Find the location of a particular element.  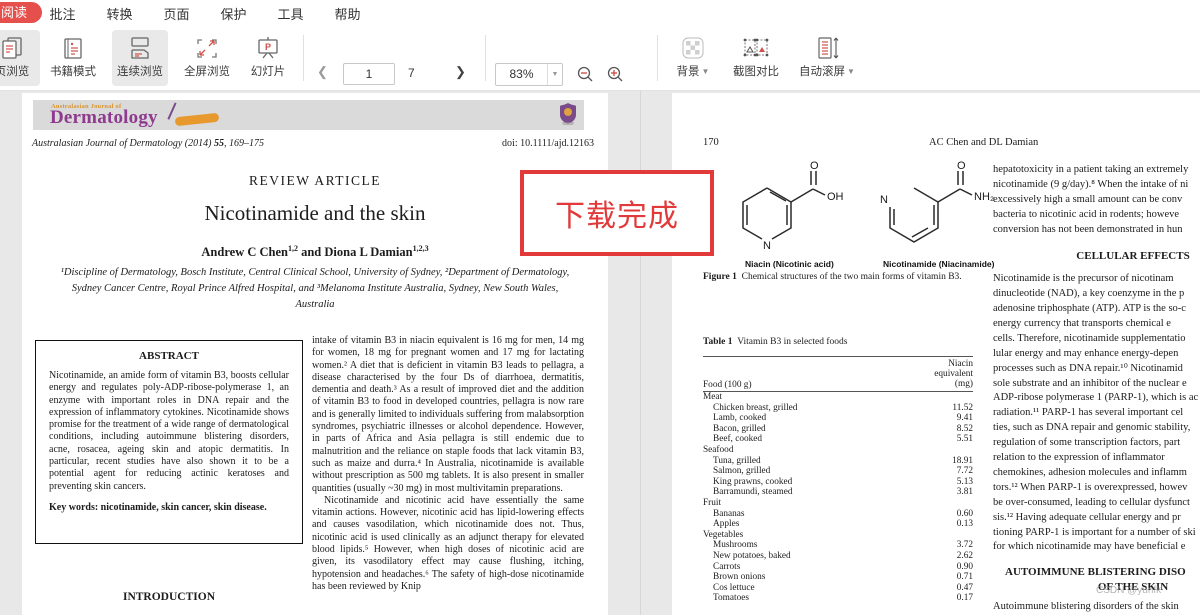

toolbar-separator is located at coordinates (303, 58).